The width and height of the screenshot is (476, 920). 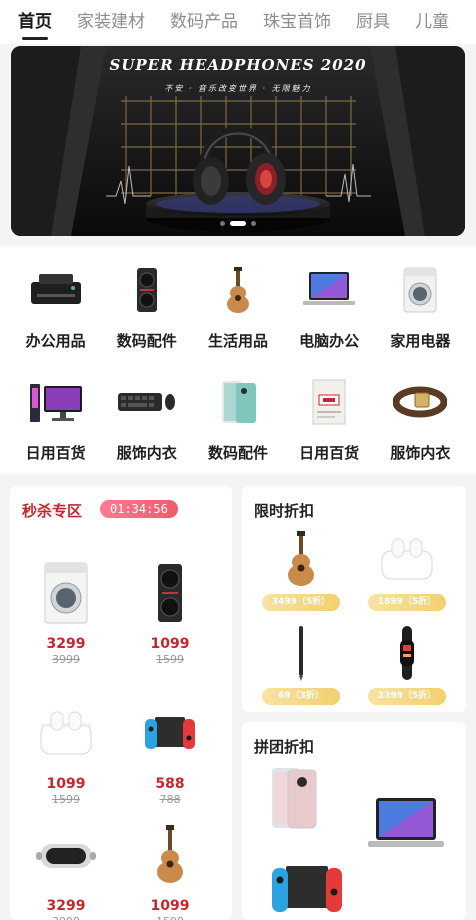 What do you see at coordinates (237, 341) in the screenshot?
I see `category-label: 生活用品` at bounding box center [237, 341].